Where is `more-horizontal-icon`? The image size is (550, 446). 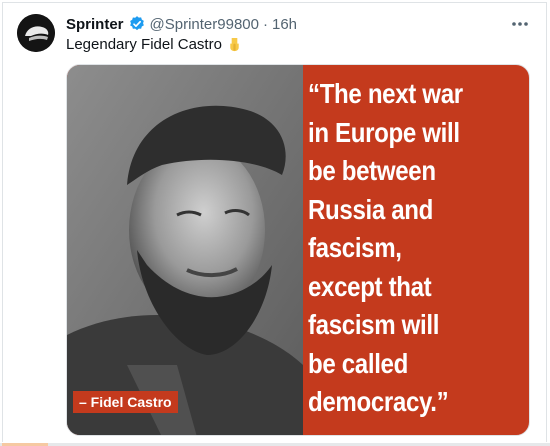
more-horizontal-icon is located at coordinates (520, 24).